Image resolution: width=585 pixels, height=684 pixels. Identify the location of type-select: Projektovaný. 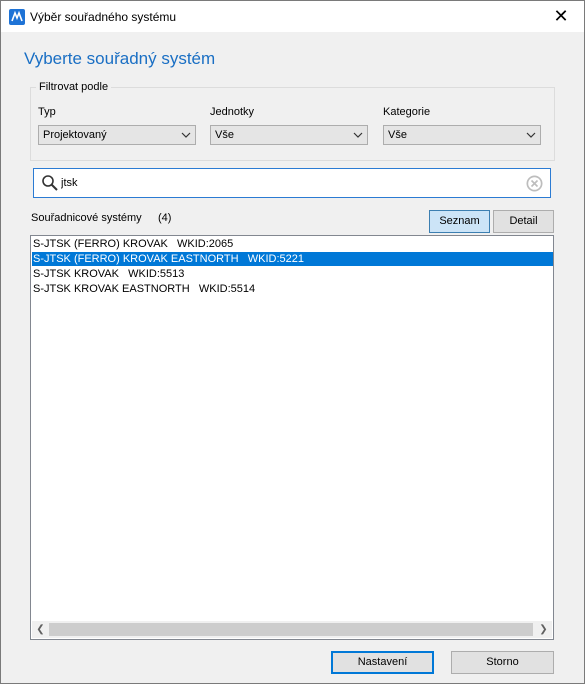
(117, 135).